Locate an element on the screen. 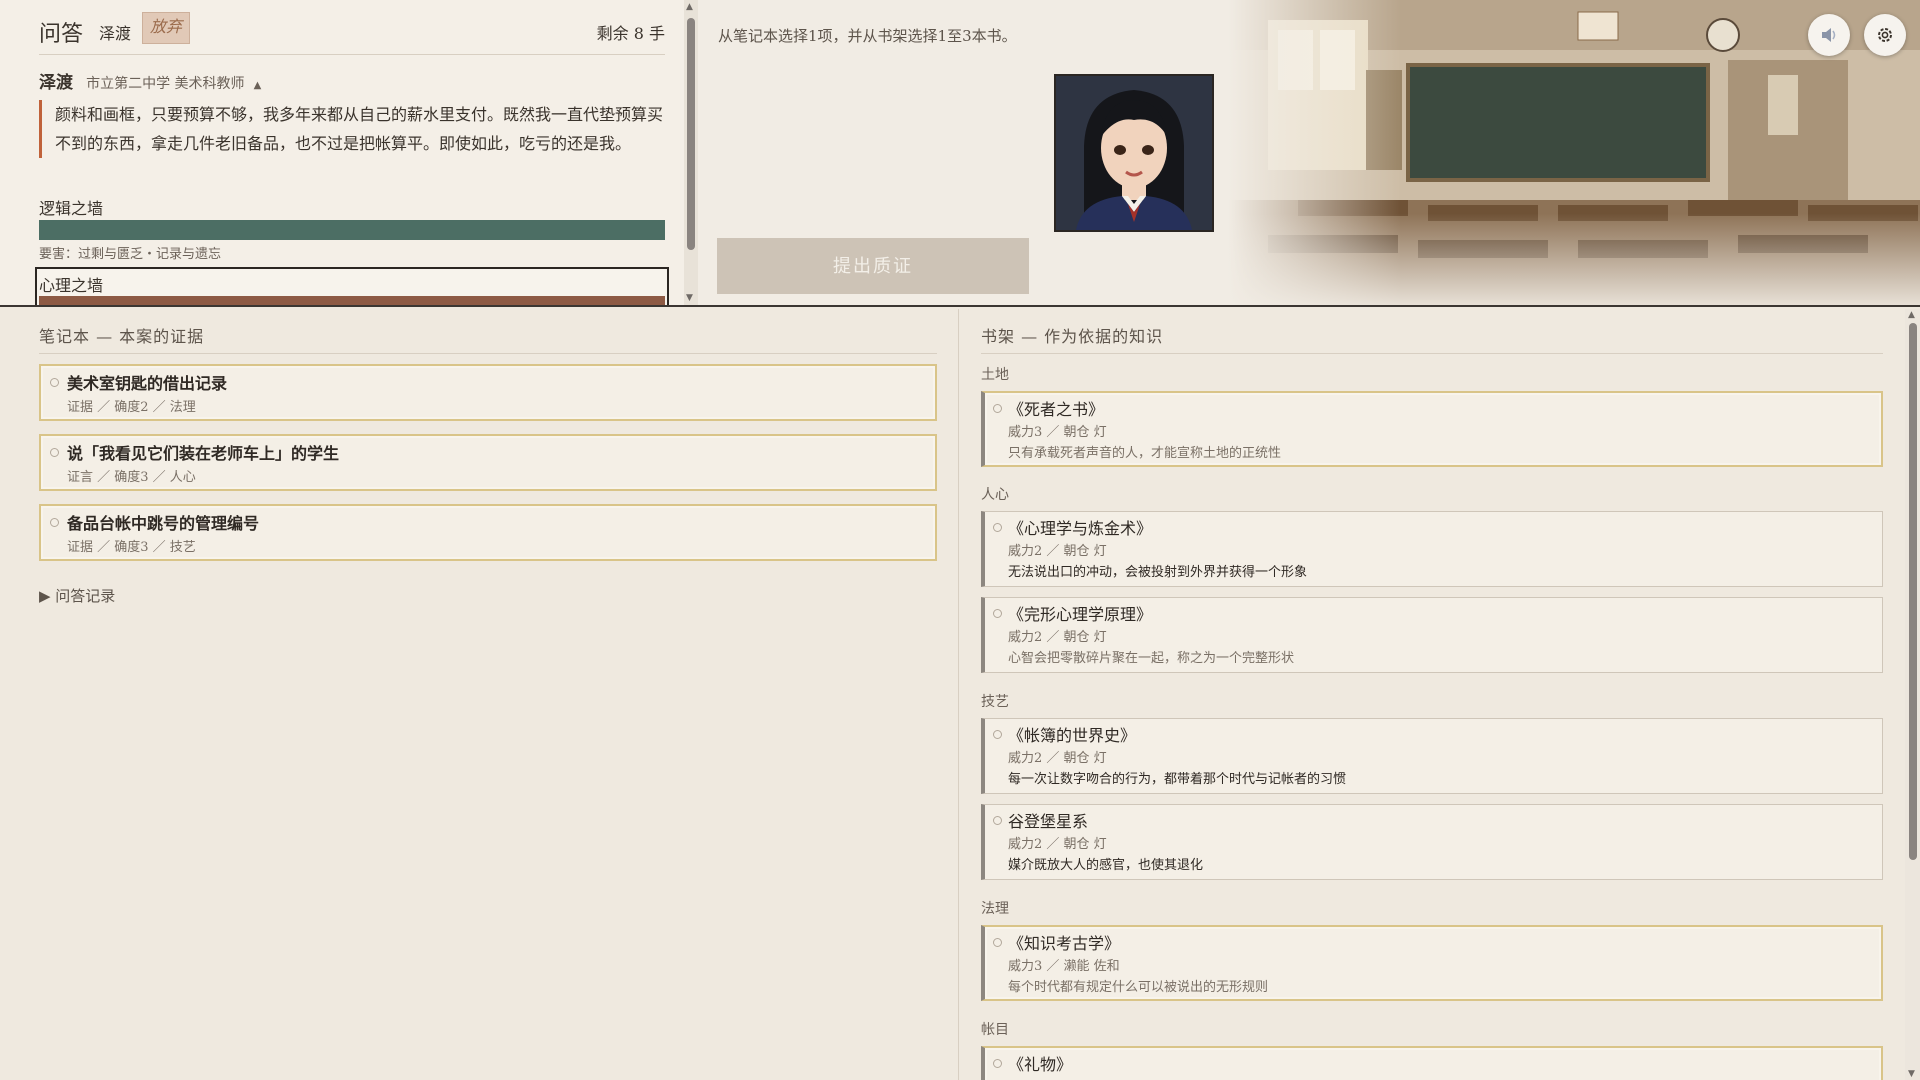 The image size is (1920, 1080). bookshelf-title: 书架 — 作为依据的知识 is located at coordinates (1072, 336).